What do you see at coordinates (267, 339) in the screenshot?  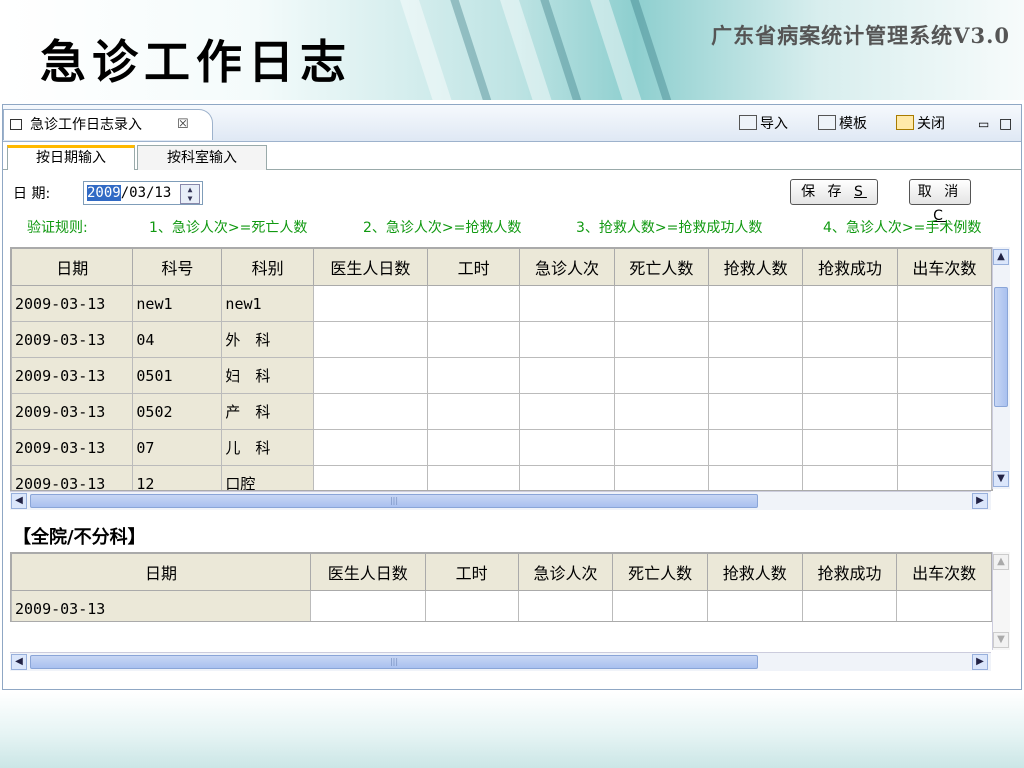 I see `readonly-cell: 外 科` at bounding box center [267, 339].